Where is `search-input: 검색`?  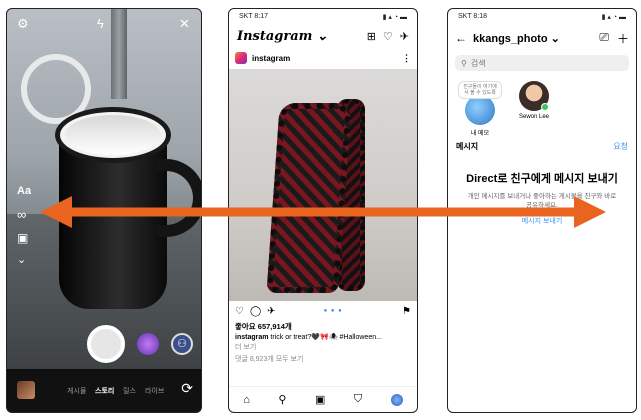
search-input: 검색 is located at coordinates (478, 63).